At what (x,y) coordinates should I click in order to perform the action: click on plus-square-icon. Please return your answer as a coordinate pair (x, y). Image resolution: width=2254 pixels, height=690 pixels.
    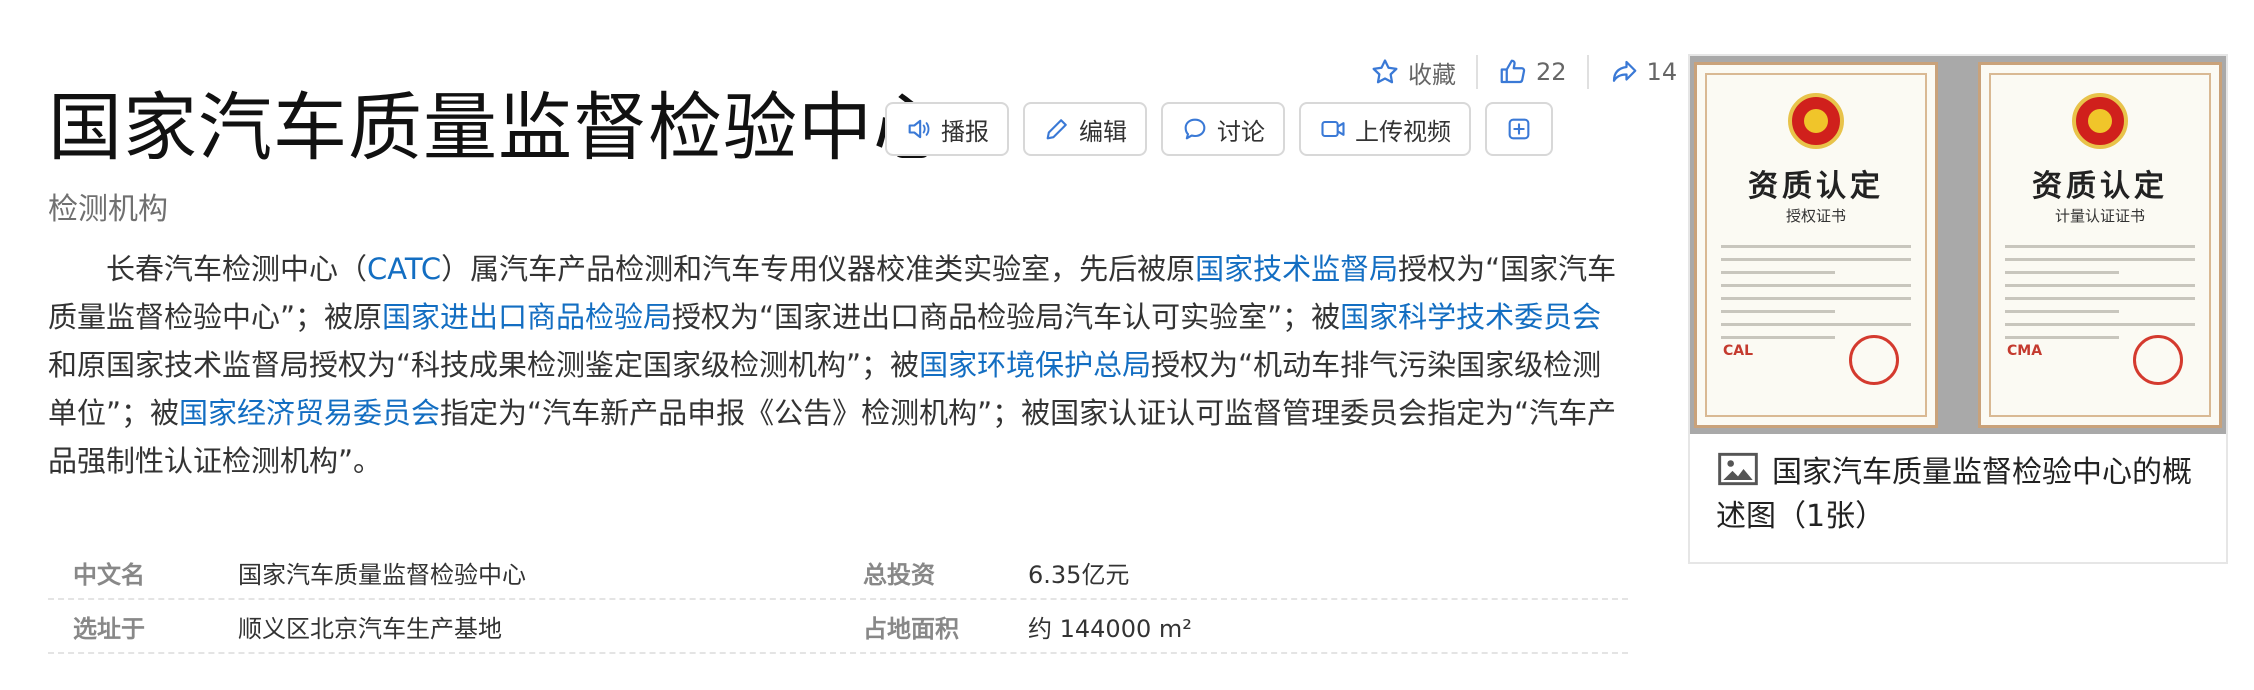
    Looking at the image, I should click on (1519, 129).